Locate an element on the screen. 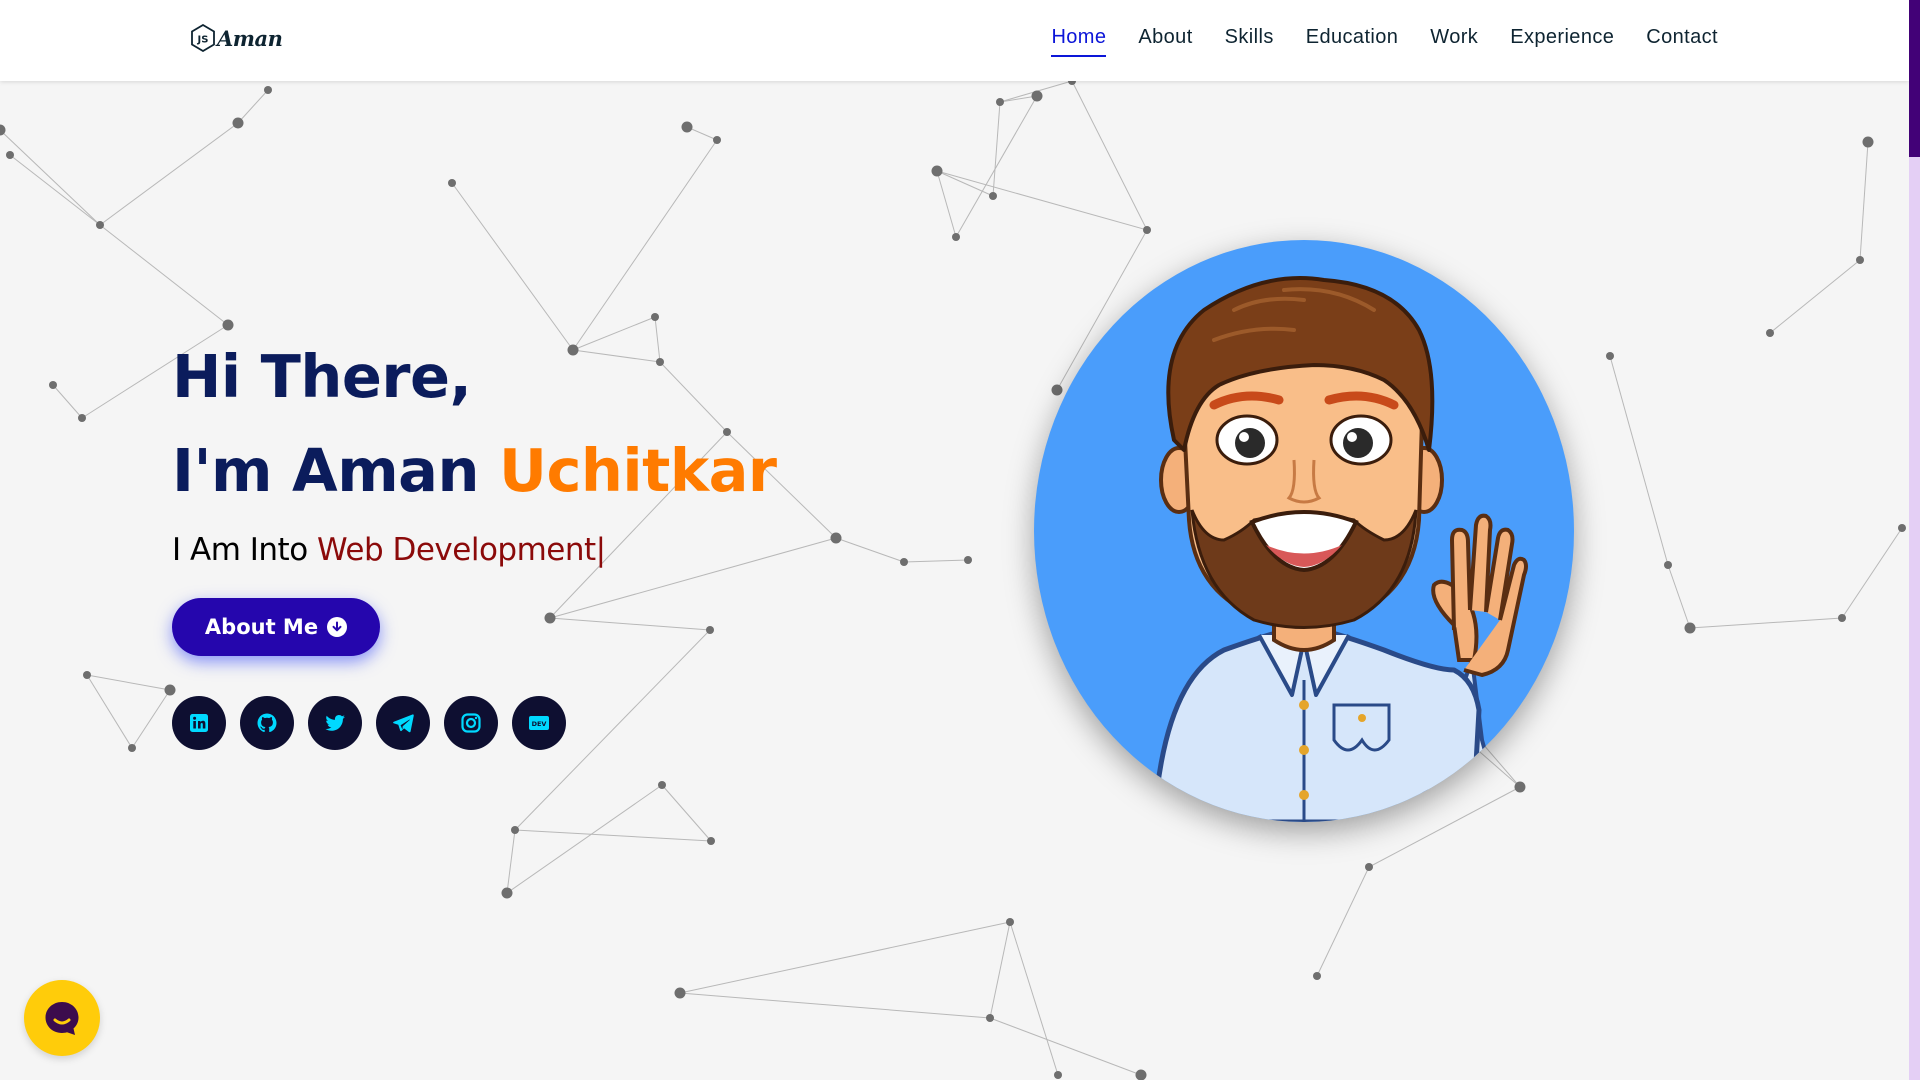 This screenshot has width=1920, height=1080. twitter-link is located at coordinates (335, 723).